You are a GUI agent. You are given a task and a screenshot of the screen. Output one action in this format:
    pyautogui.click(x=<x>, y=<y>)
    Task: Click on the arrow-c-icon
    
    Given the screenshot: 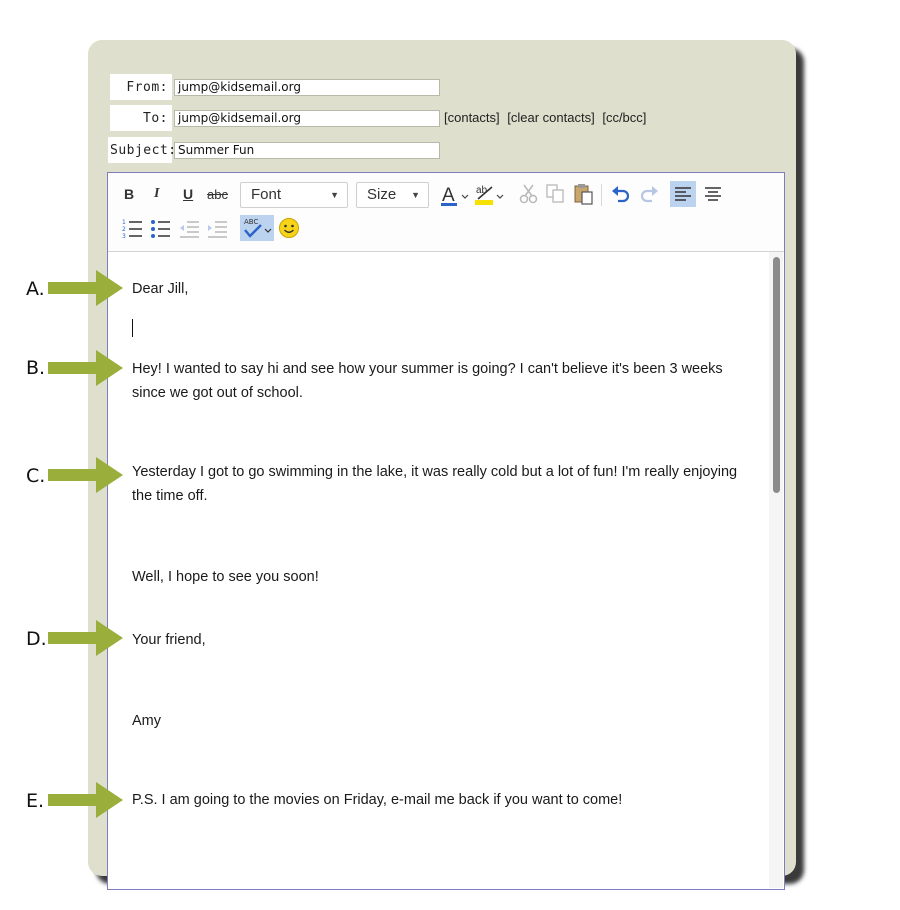 What is the action you would take?
    pyautogui.click(x=85, y=475)
    